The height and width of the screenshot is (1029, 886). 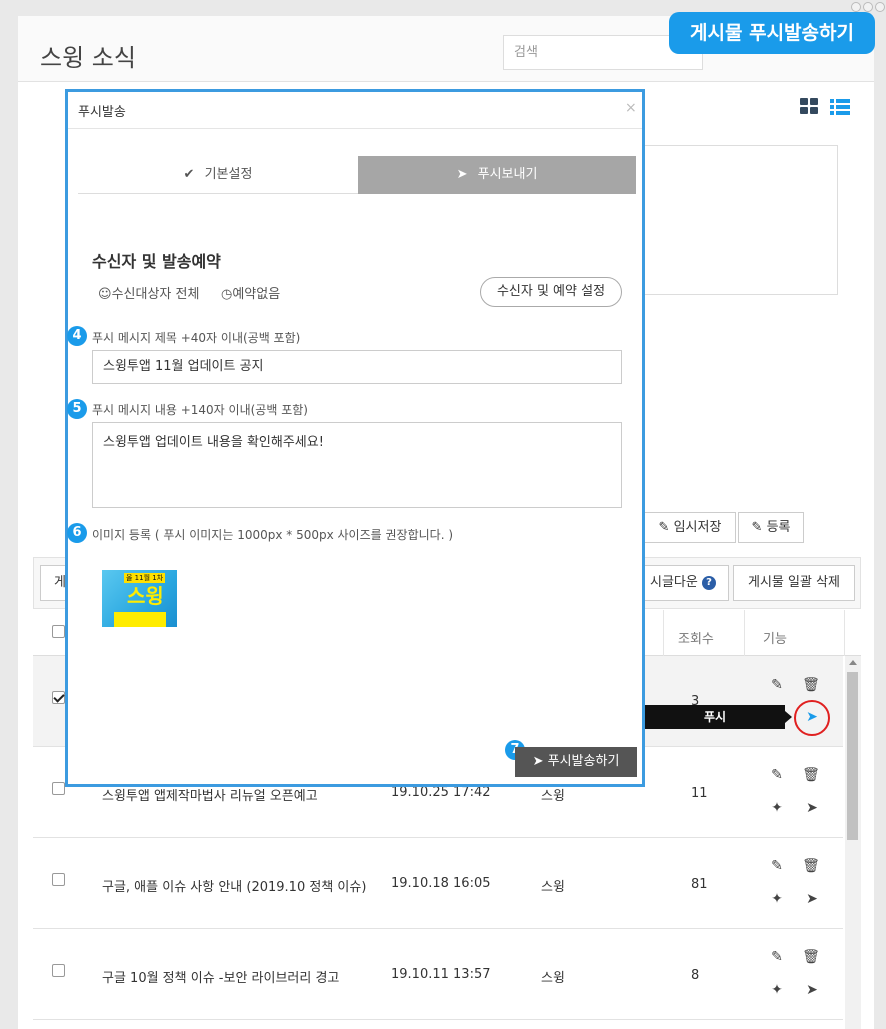 What do you see at coordinates (697, 527) in the screenshot?
I see `temp-save-label: 임시저장` at bounding box center [697, 527].